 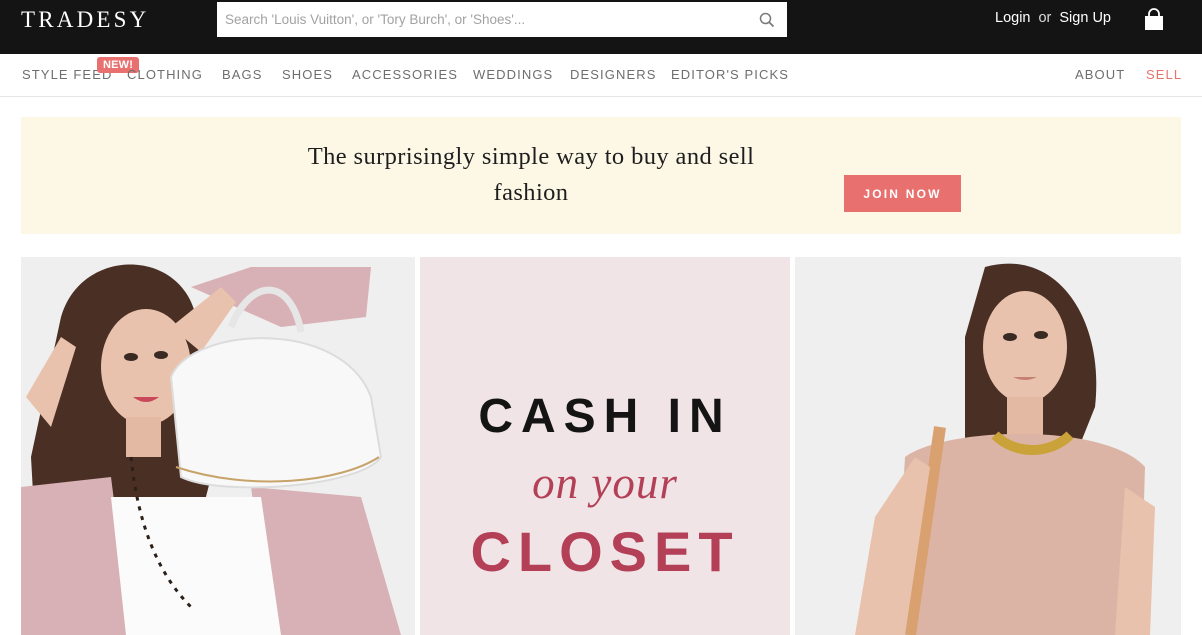 What do you see at coordinates (405, 74) in the screenshot?
I see `nav-accessories: ACCESSORIES` at bounding box center [405, 74].